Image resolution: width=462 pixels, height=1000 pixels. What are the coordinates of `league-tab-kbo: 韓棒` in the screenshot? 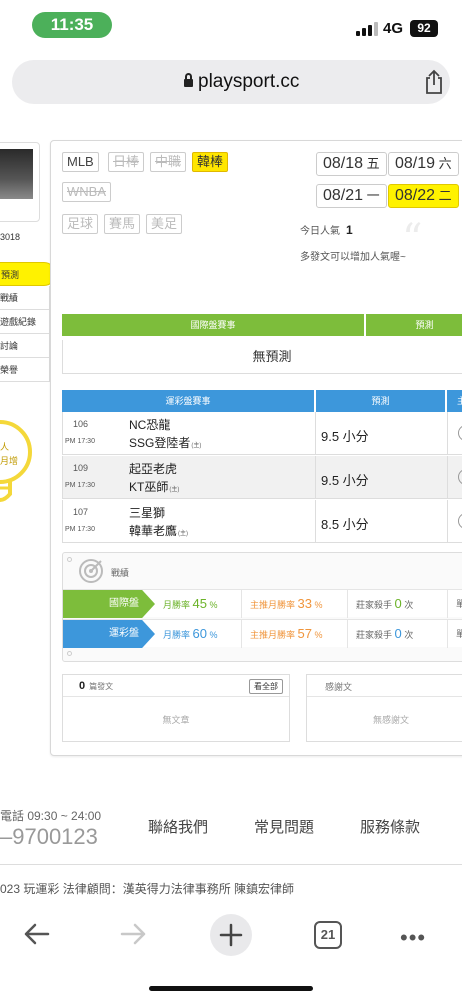 It's located at (210, 162).